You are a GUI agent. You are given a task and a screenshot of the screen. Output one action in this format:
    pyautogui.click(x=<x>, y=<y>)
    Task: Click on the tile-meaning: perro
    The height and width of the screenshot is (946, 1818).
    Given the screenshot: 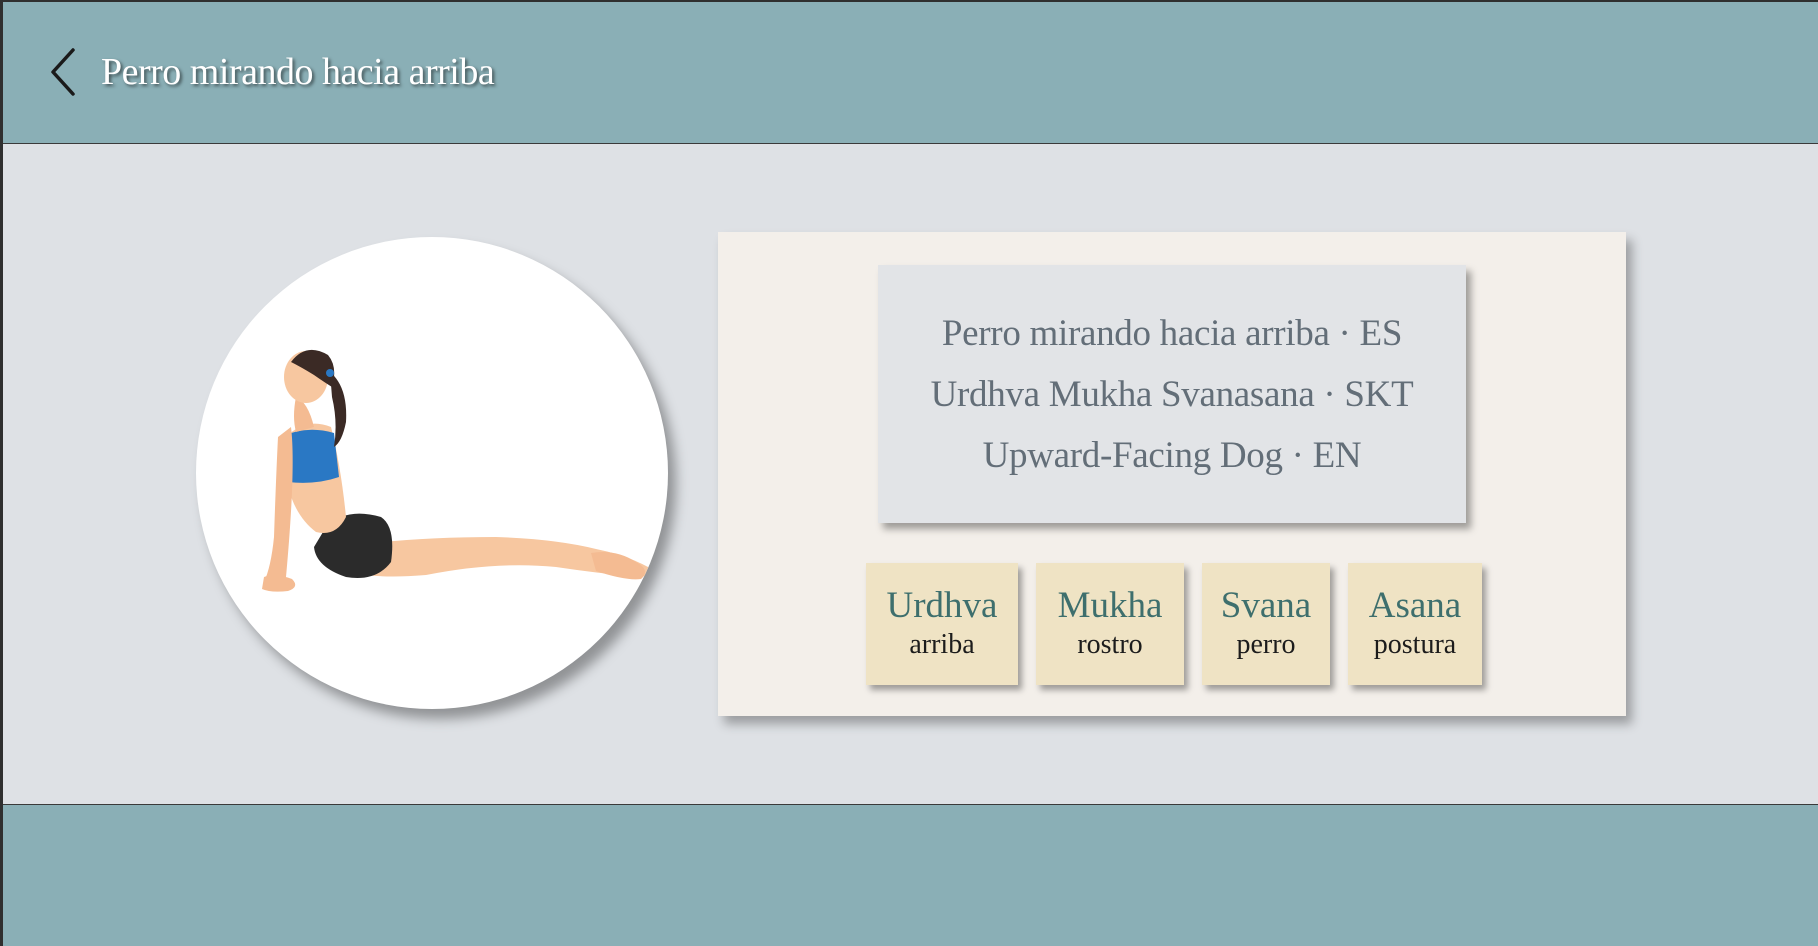 What is the action you would take?
    pyautogui.click(x=1266, y=644)
    